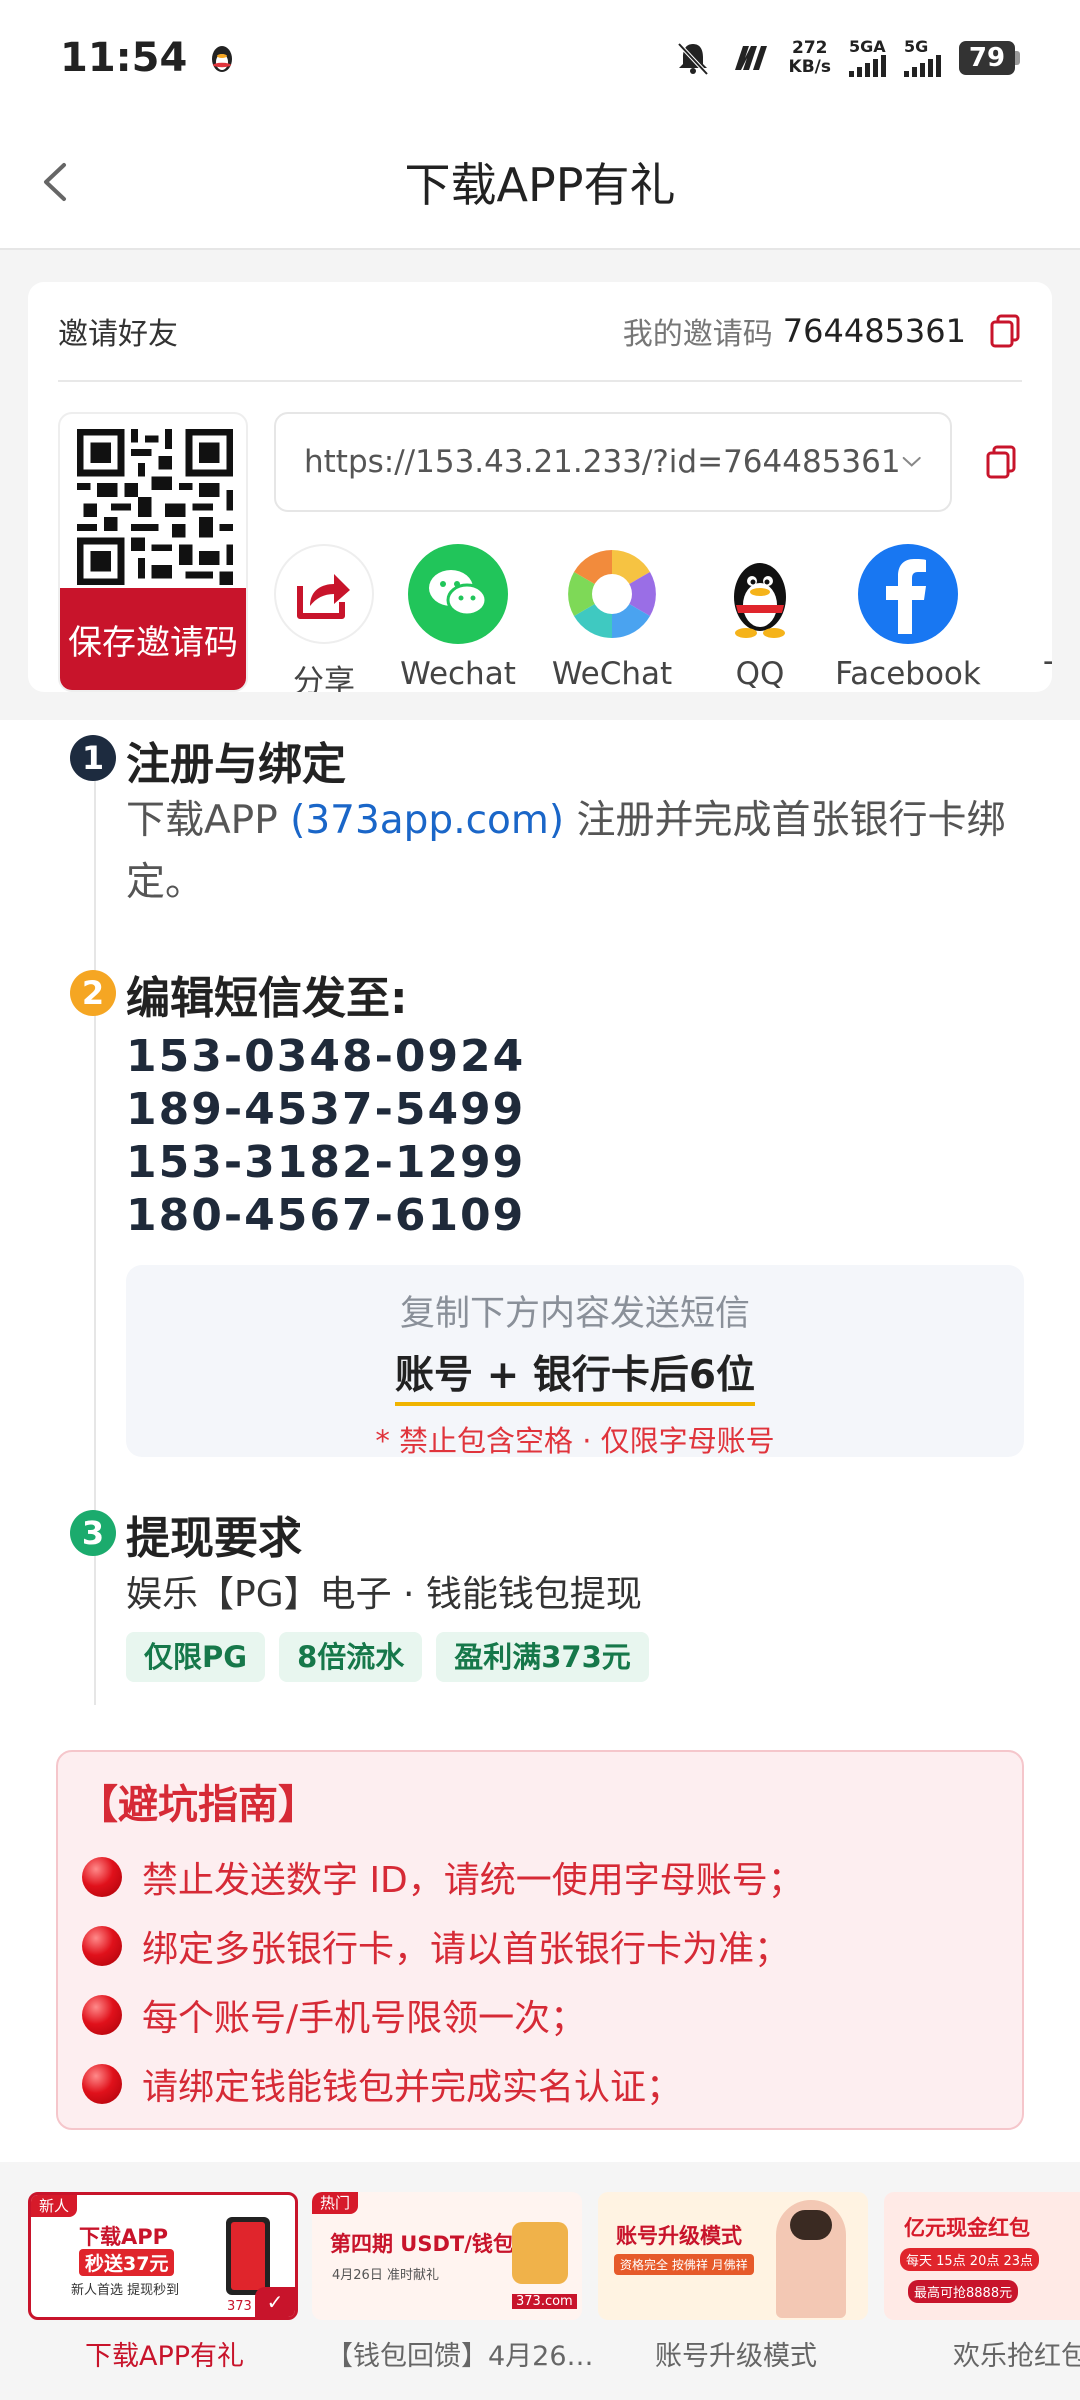  Describe the element at coordinates (542, 1657) in the screenshot. I see `tag-badge: 盈利满373元` at that location.